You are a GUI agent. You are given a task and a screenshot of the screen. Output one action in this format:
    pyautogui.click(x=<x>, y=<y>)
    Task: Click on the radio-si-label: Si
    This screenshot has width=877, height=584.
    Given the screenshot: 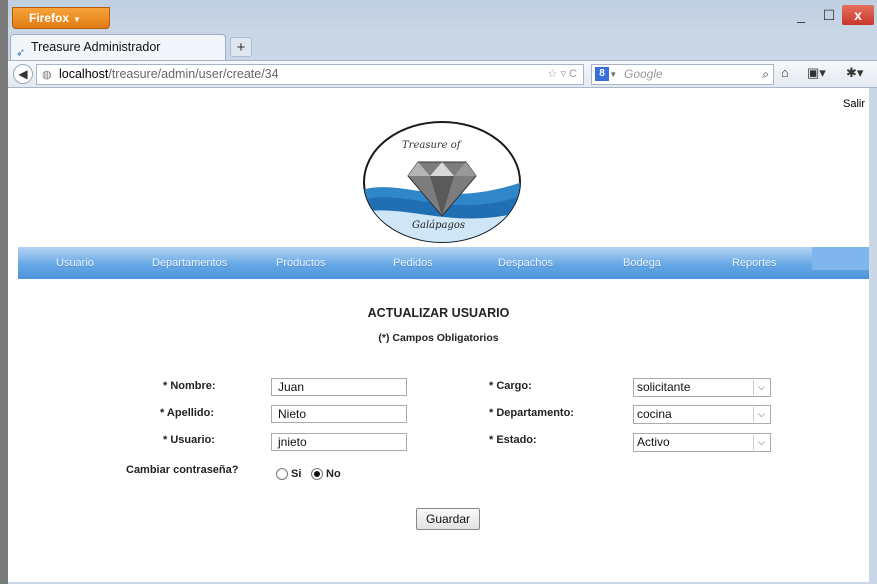 What is the action you would take?
    pyautogui.click(x=296, y=474)
    